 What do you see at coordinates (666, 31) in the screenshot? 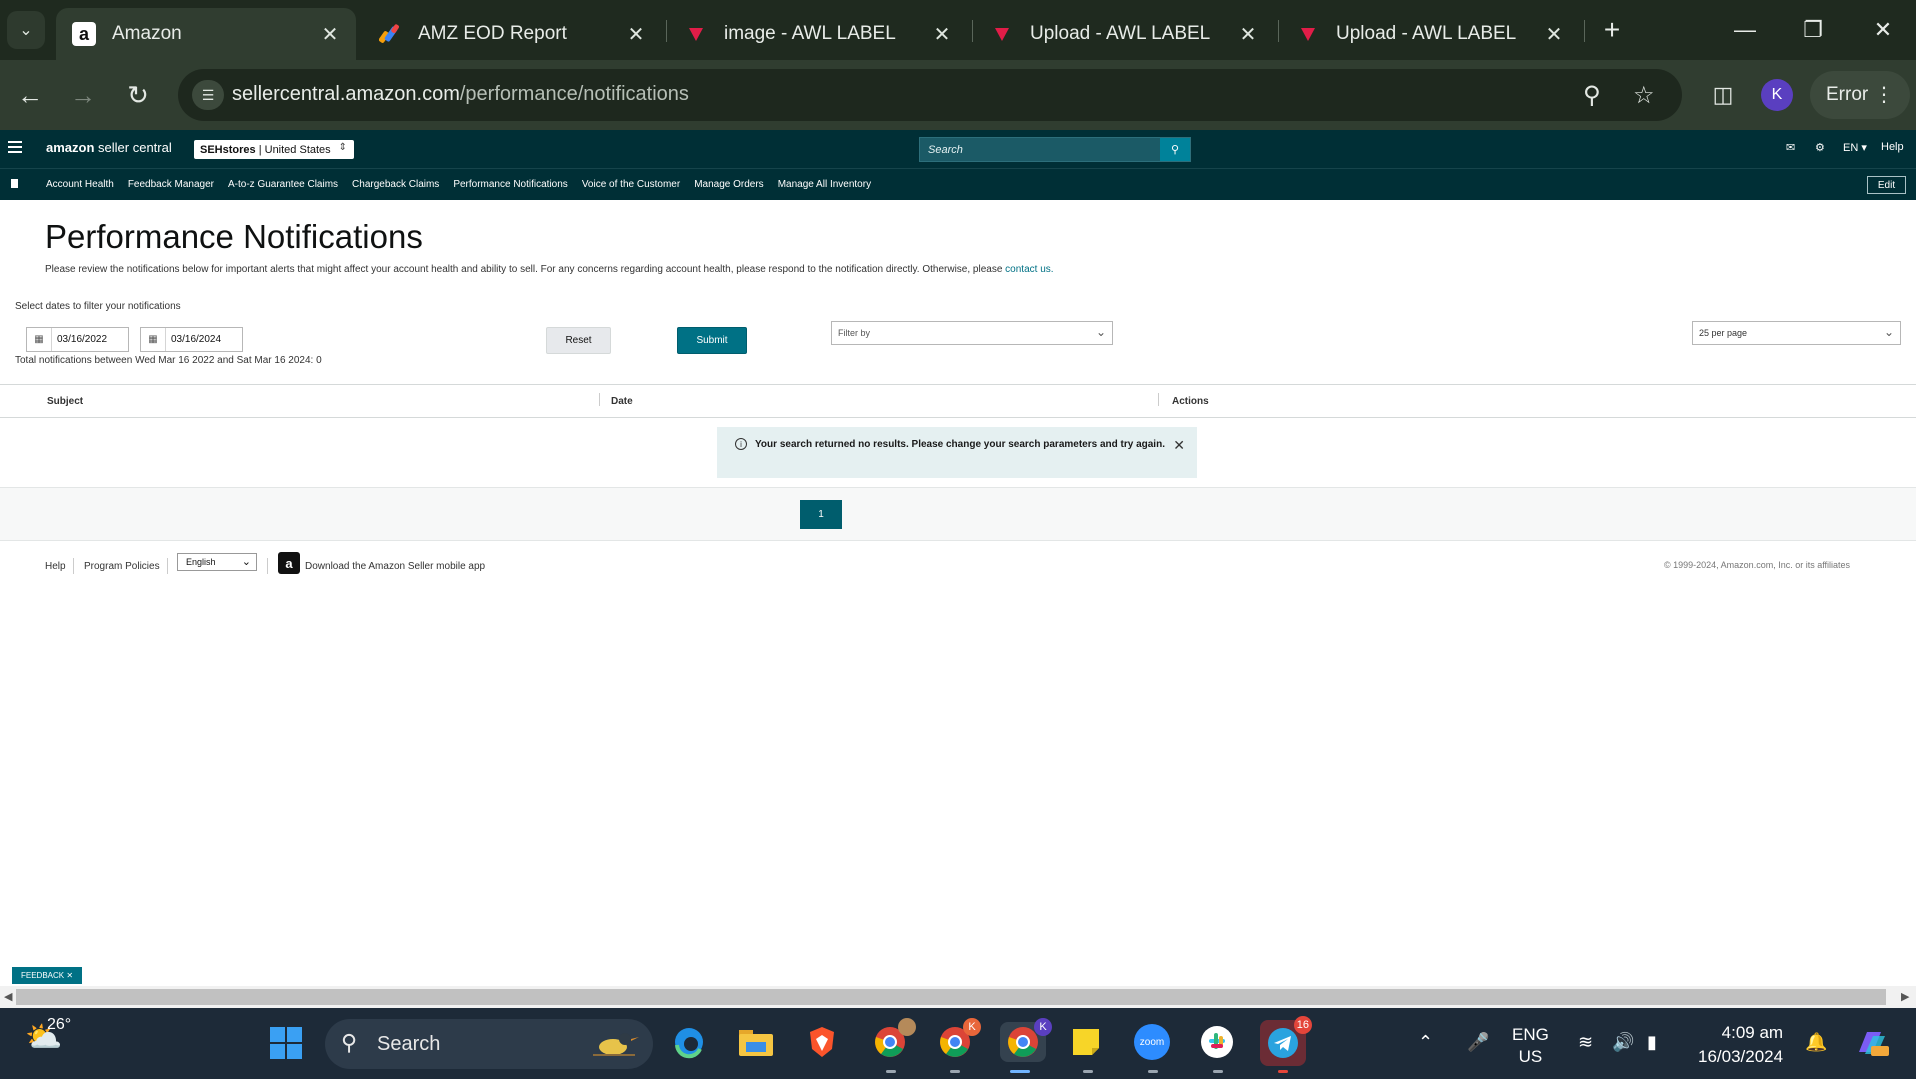
I see `tab-divider` at bounding box center [666, 31].